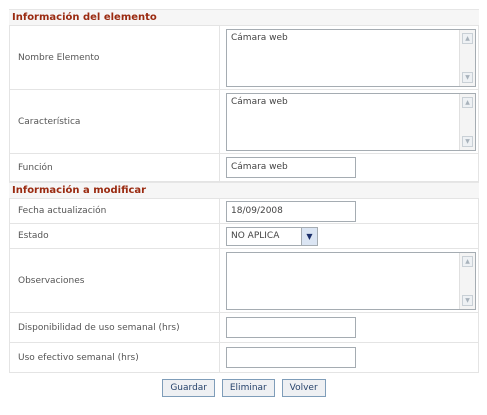 Image resolution: width=487 pixels, height=415 pixels. I want to click on estado-value: NO APLICA, so click(255, 236).